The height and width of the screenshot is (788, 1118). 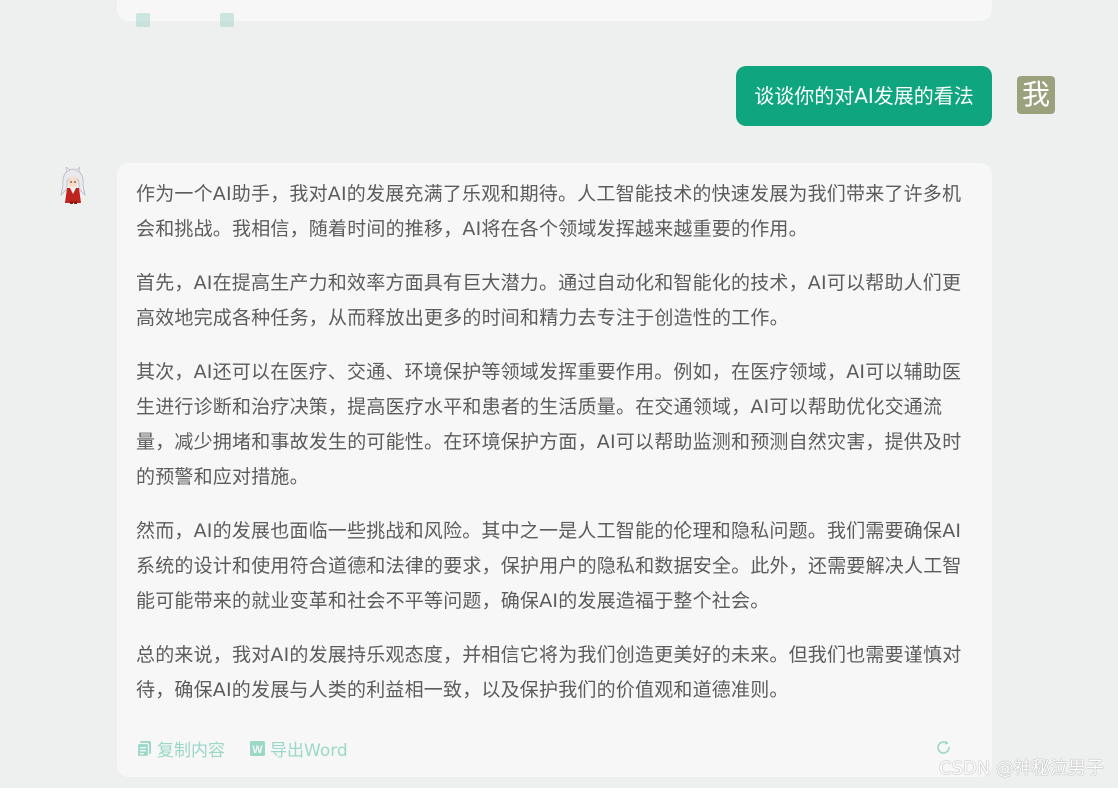 I want to click on copy-content-button: 复制内容, so click(x=180, y=748).